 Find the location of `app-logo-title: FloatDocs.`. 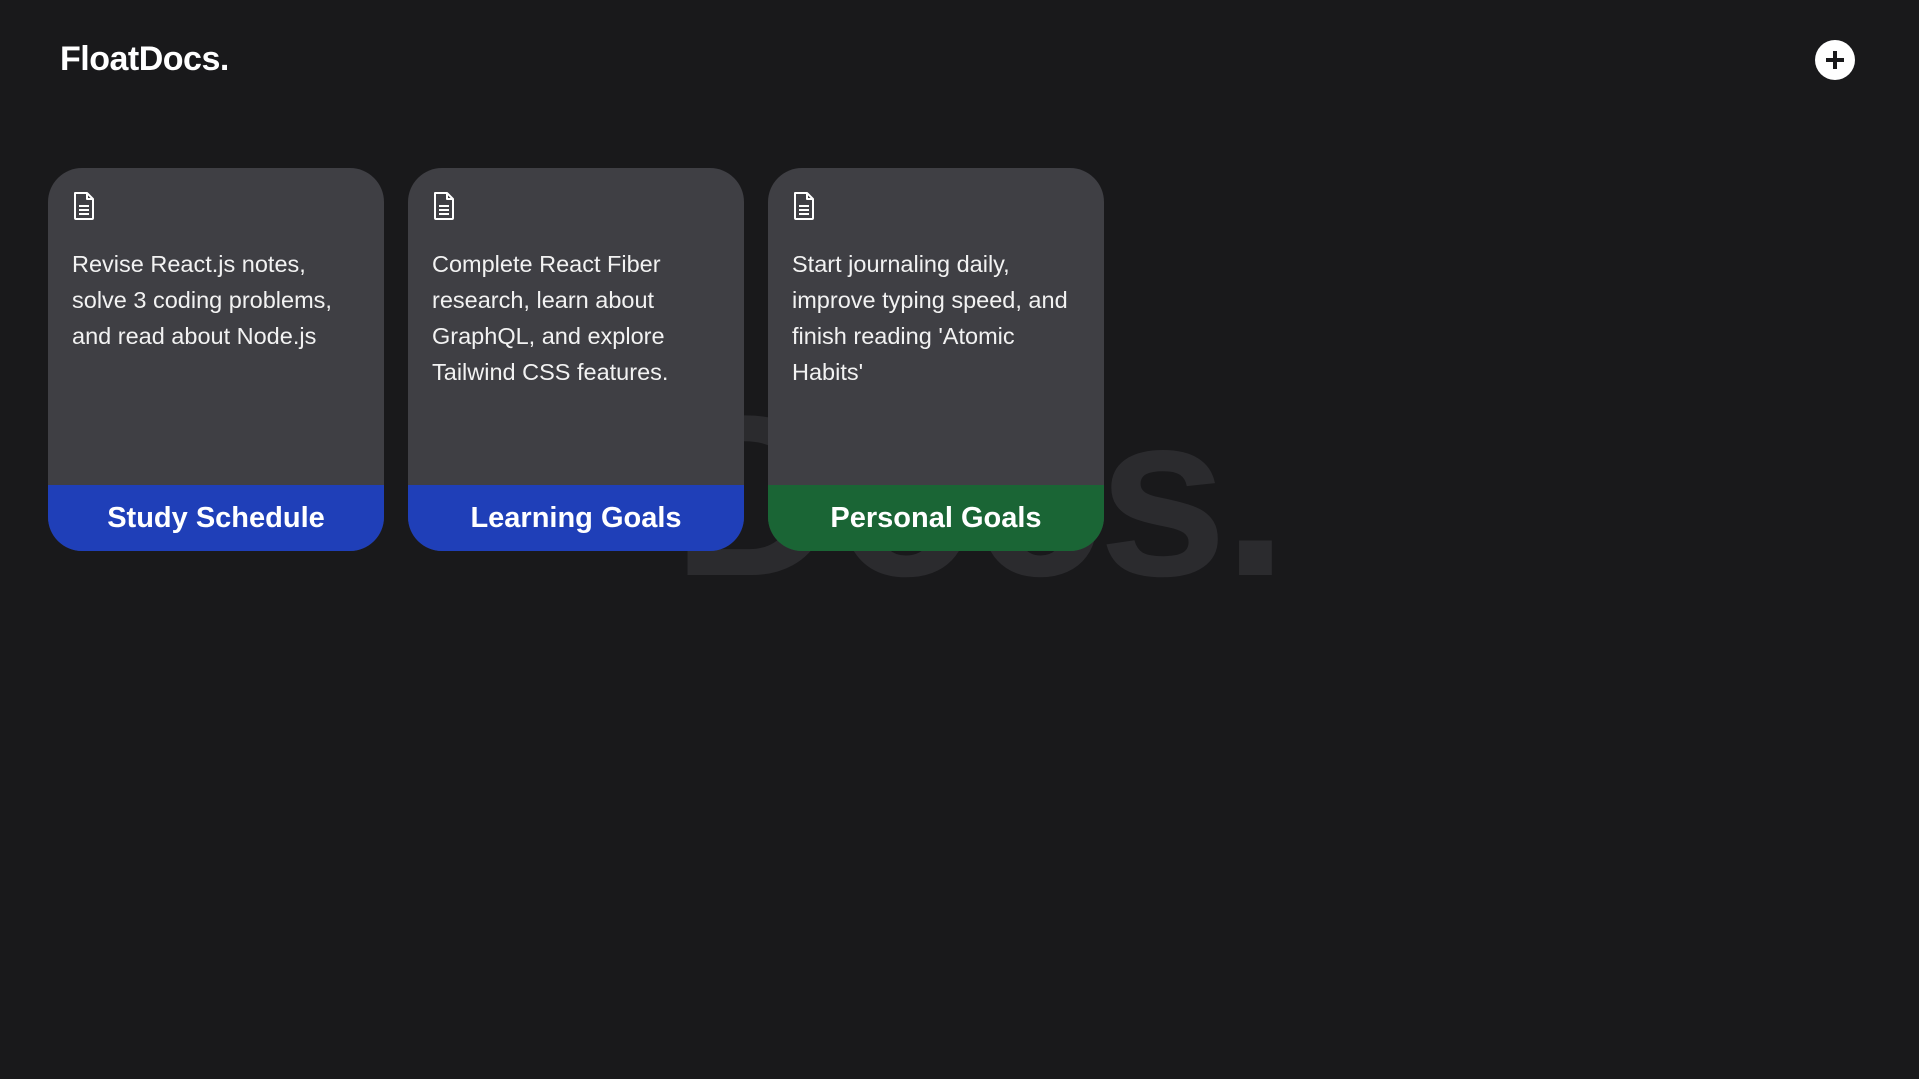

app-logo-title: FloatDocs. is located at coordinates (144, 59).